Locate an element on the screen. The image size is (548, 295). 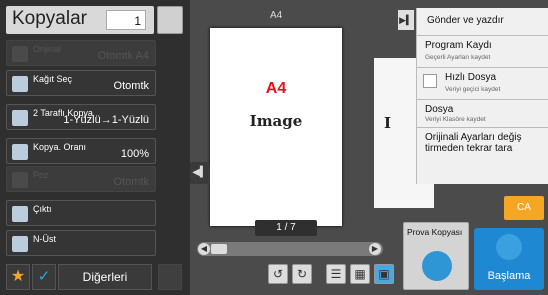
function-label: Poz is located at coordinates (41, 175).